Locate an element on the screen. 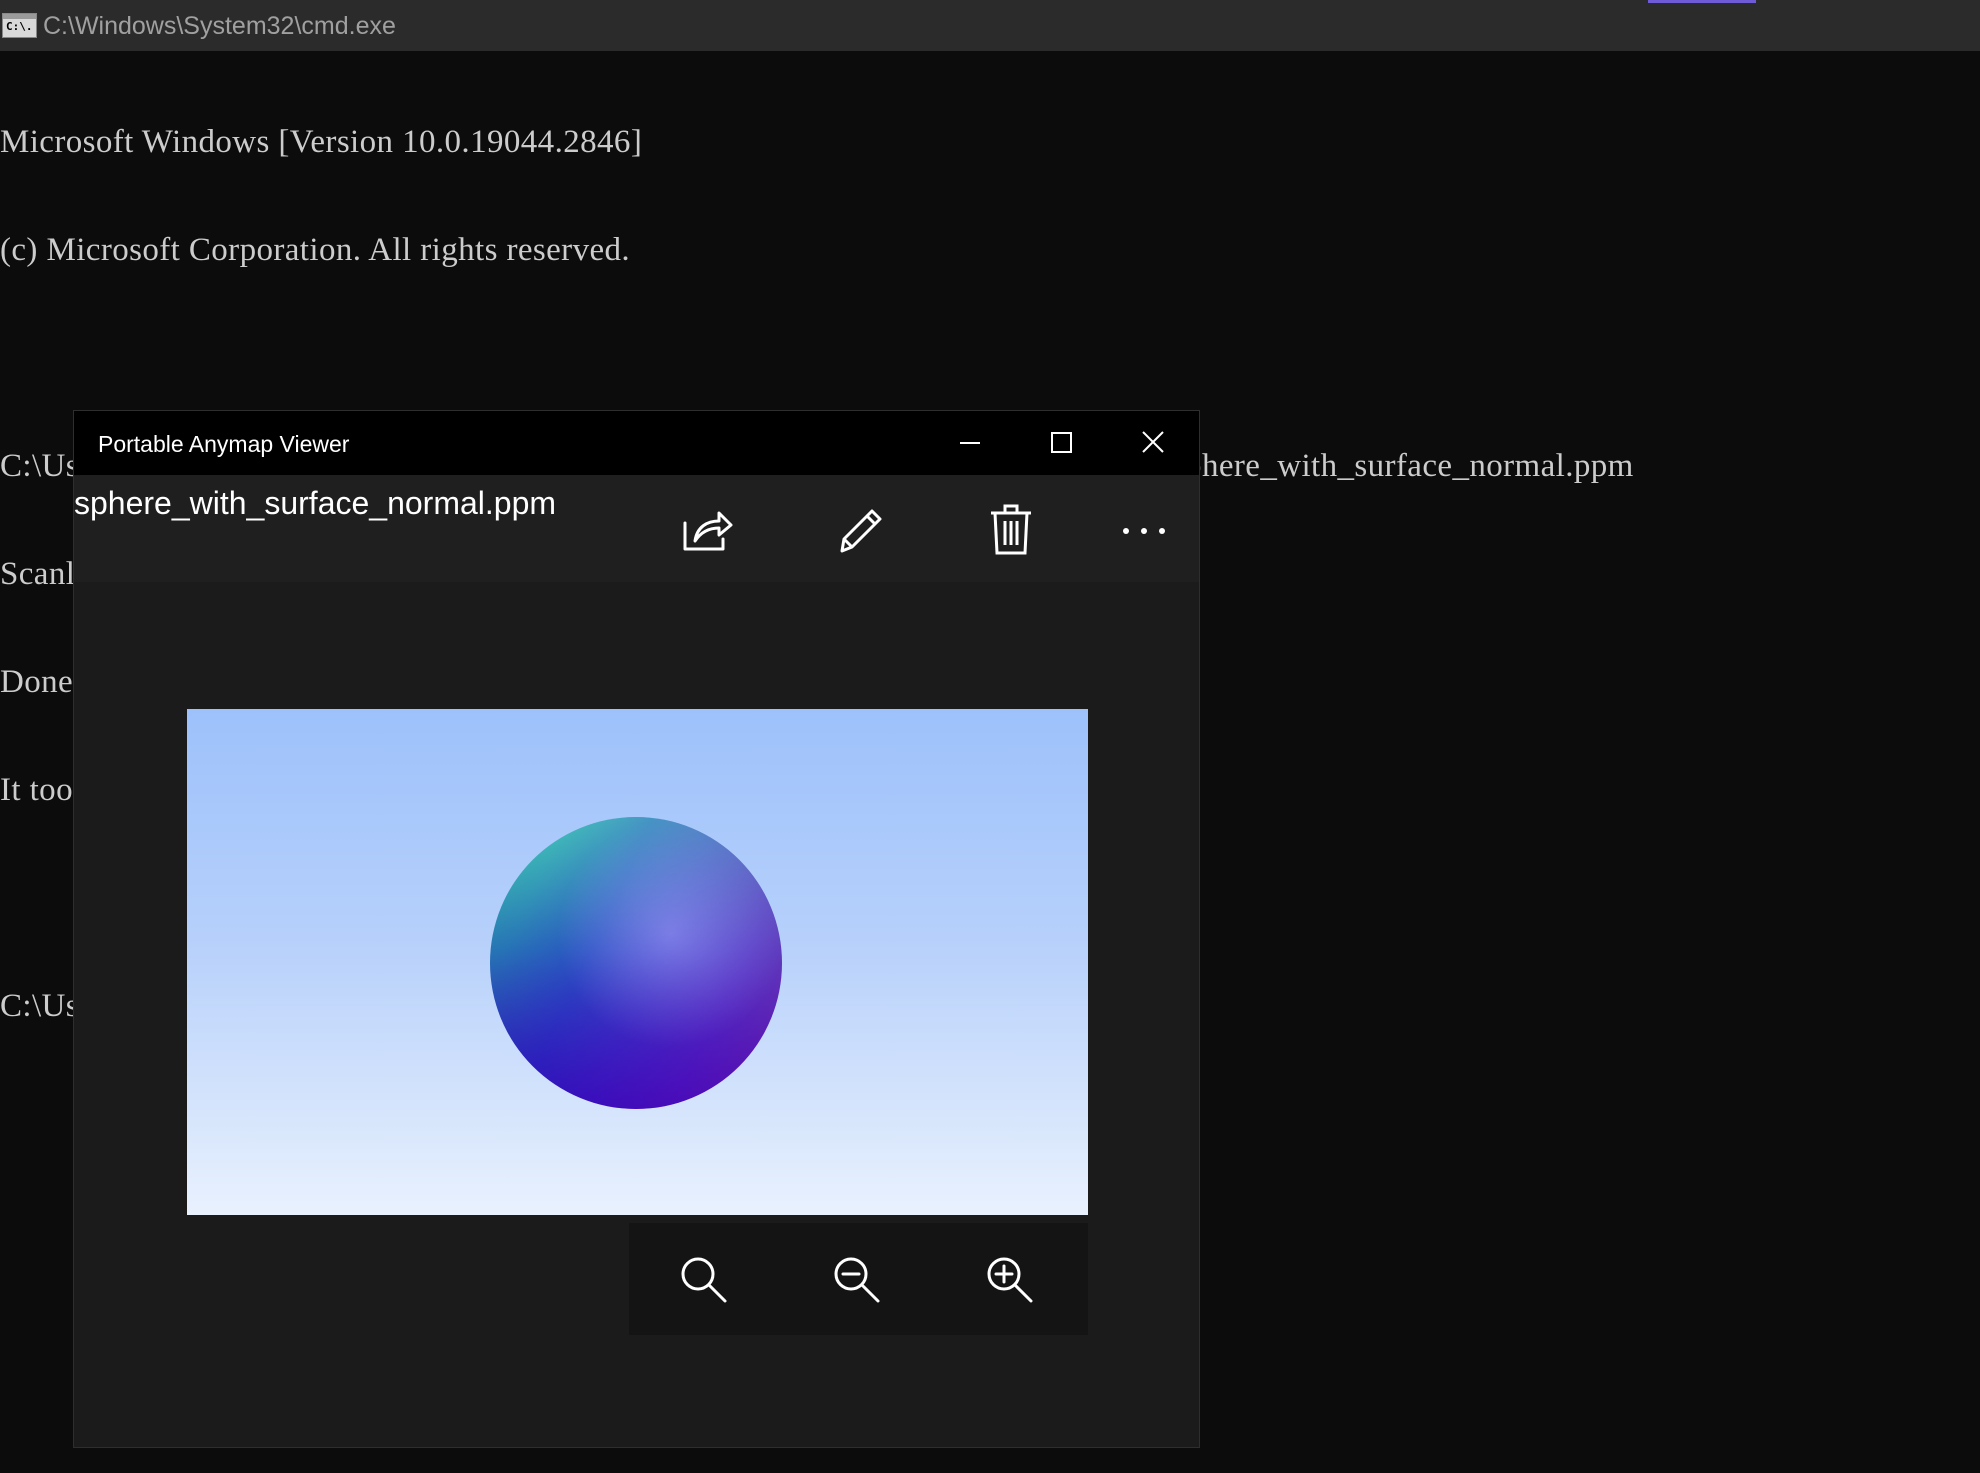 This screenshot has width=1980, height=1473. delete-trash-icon is located at coordinates (1011, 529).